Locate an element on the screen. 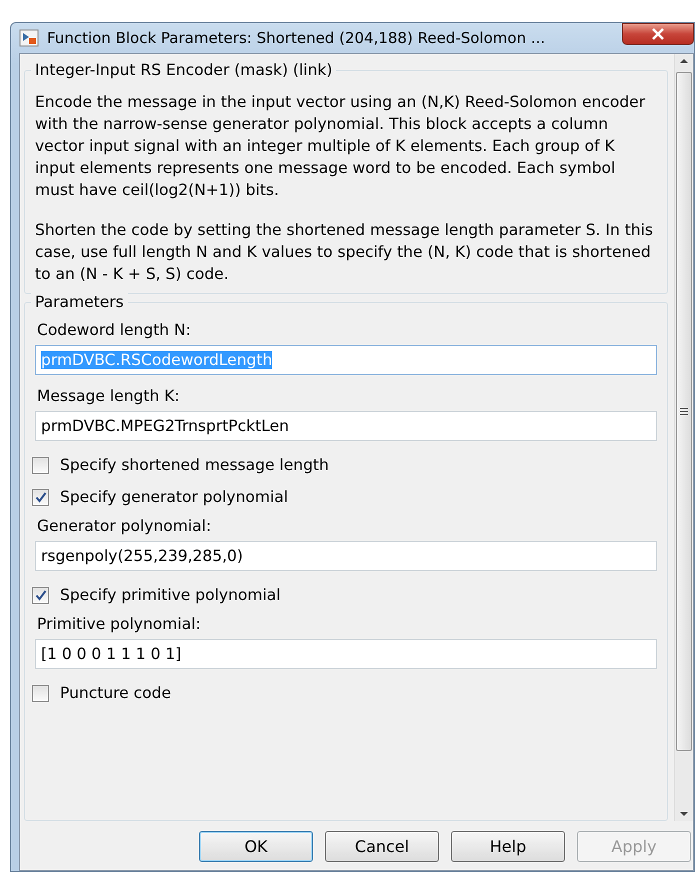 The image size is (695, 875). checkbox-label: Puncture code is located at coordinates (115, 693).